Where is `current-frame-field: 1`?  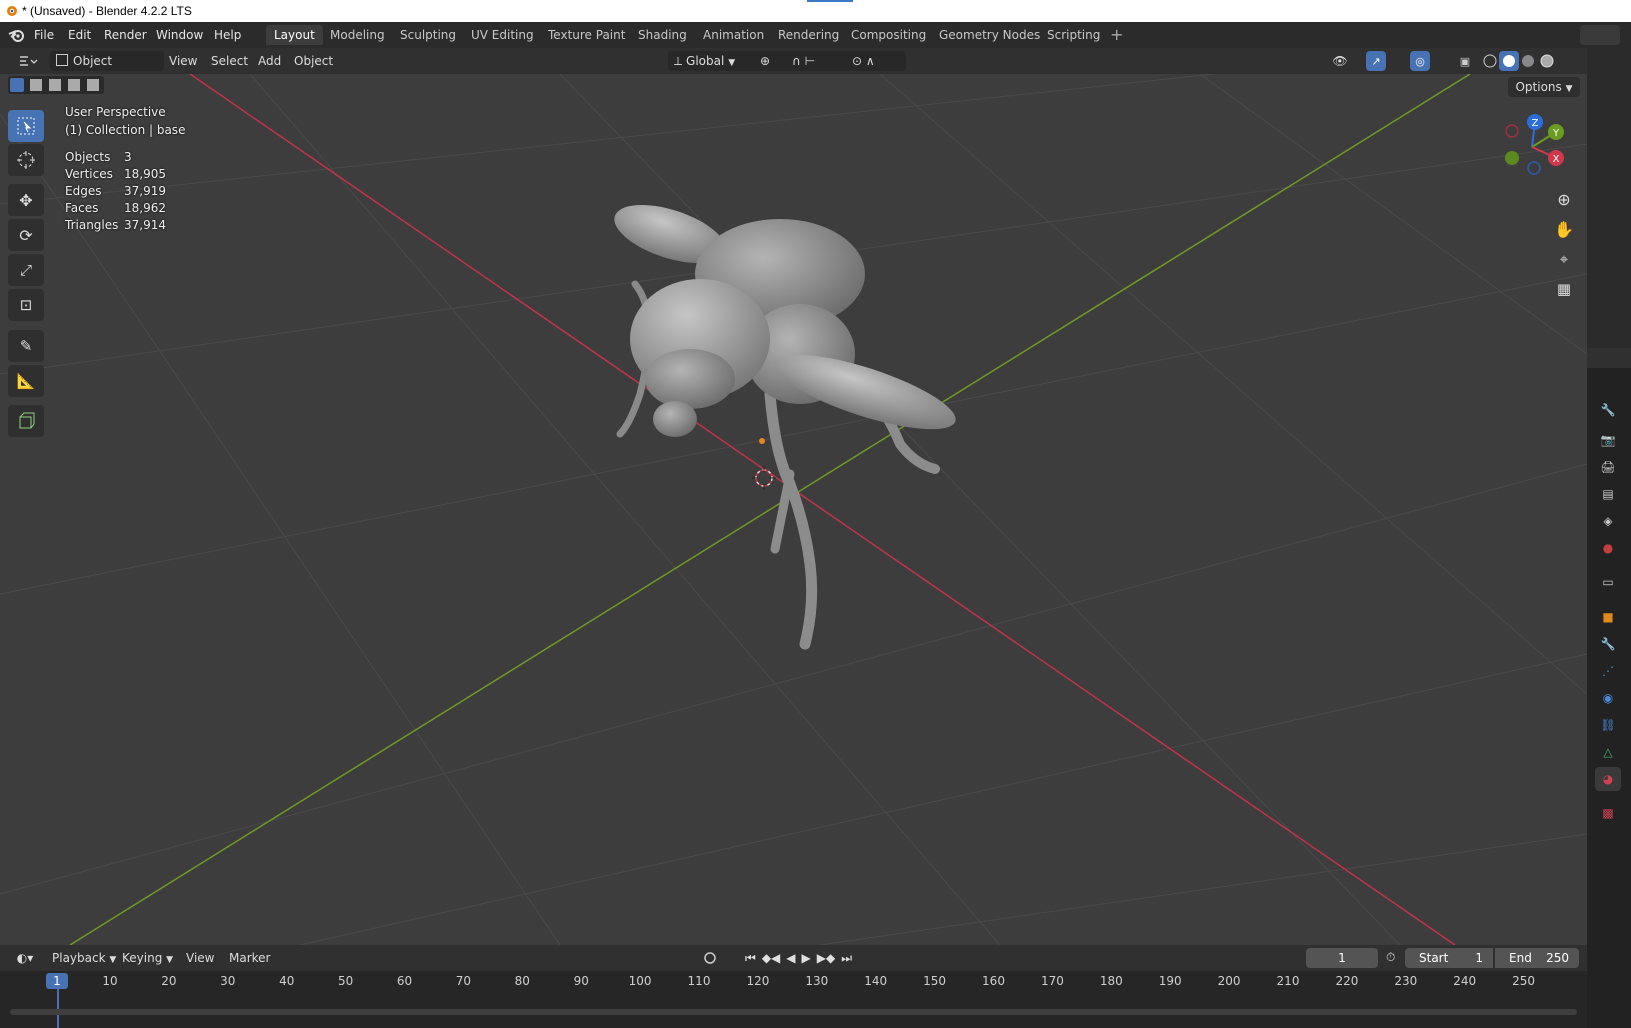
current-frame-field: 1 is located at coordinates (1342, 958).